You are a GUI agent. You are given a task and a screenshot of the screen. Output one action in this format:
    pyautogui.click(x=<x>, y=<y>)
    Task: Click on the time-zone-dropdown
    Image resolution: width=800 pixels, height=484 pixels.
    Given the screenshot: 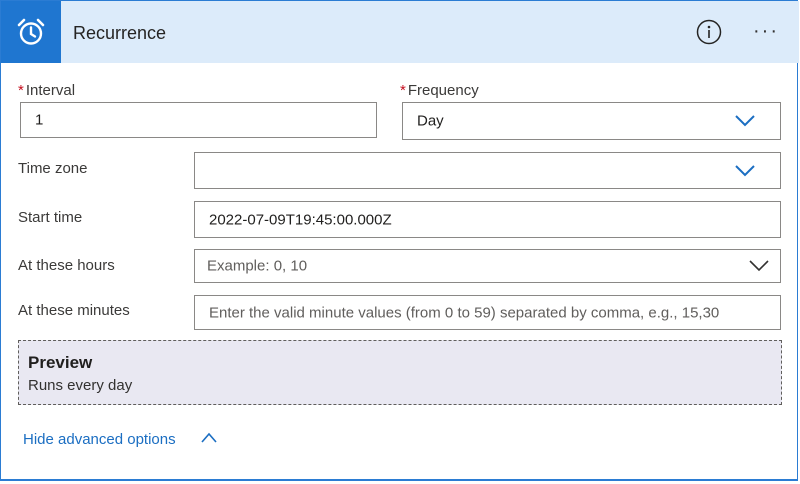 What is the action you would take?
    pyautogui.click(x=487, y=170)
    